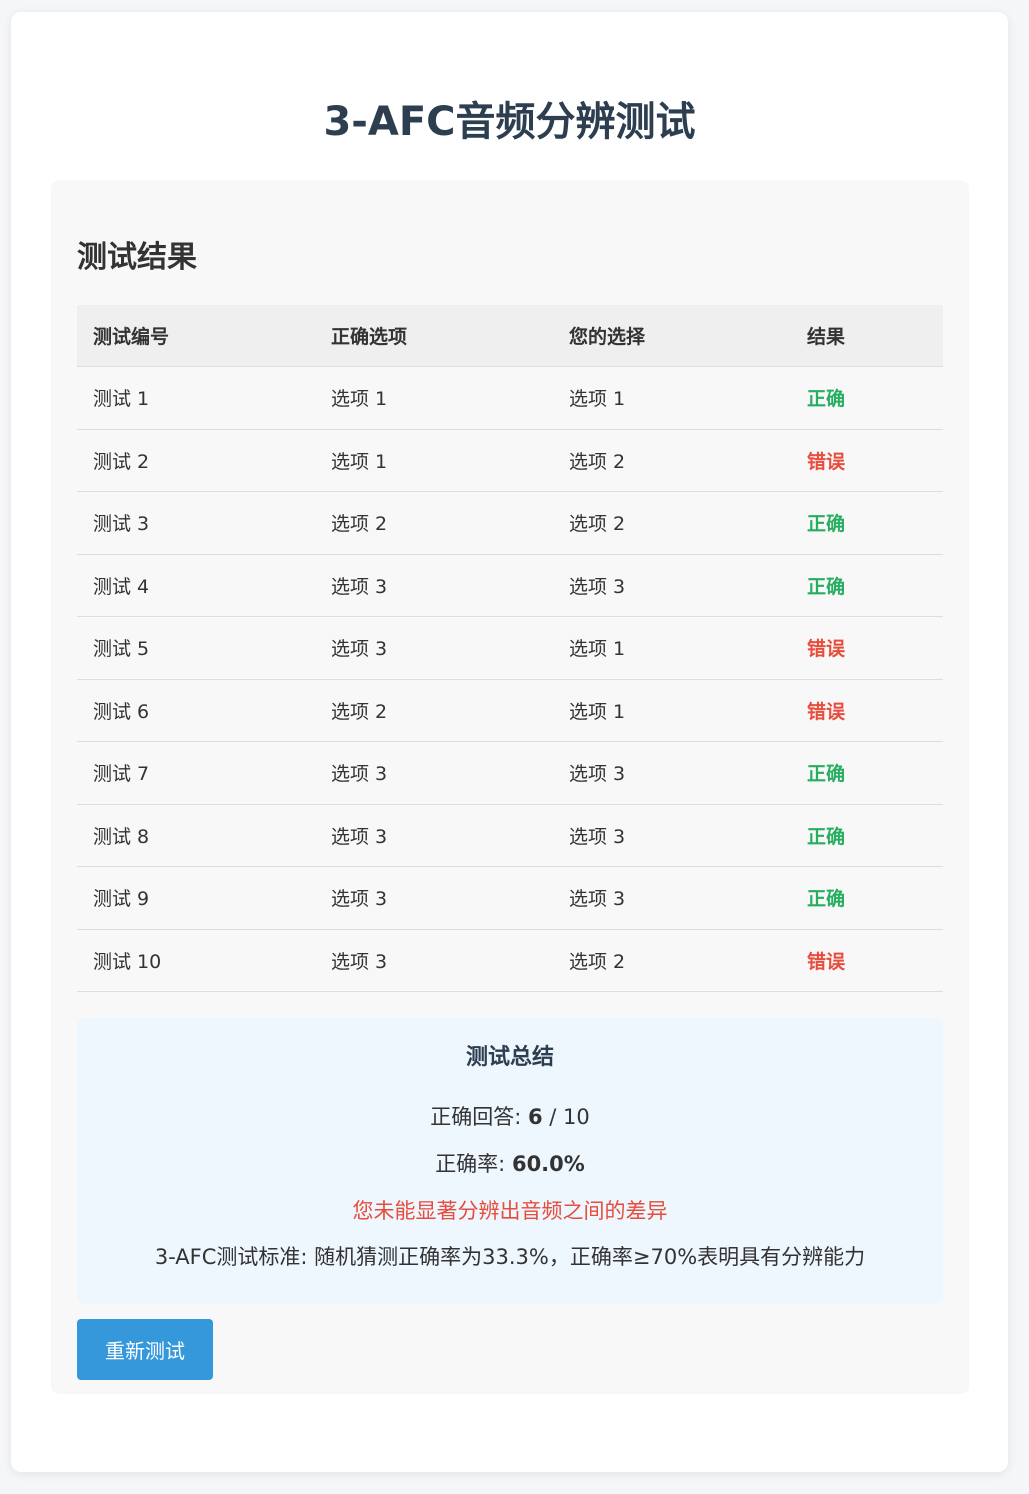  I want to click on column-header-correct-option: 正确选项, so click(369, 337).